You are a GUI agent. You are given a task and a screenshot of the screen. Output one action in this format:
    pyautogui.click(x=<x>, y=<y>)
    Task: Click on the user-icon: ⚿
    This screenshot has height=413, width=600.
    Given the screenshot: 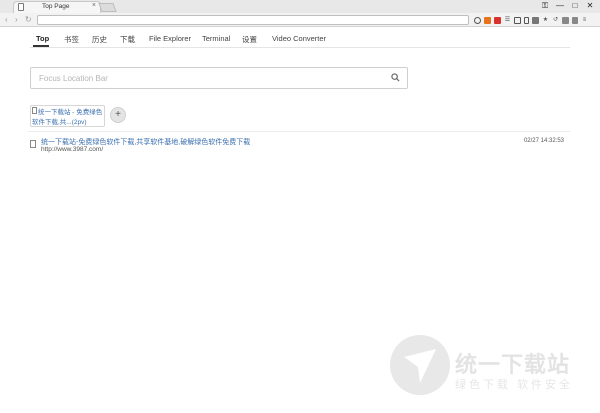 What is the action you would take?
    pyautogui.click(x=545, y=6)
    